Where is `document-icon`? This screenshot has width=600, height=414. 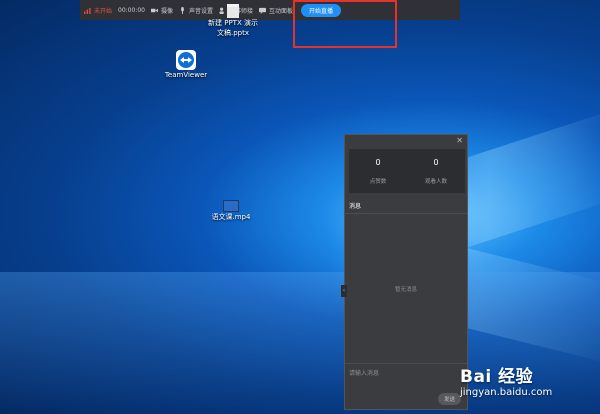
document-icon is located at coordinates (233, 11).